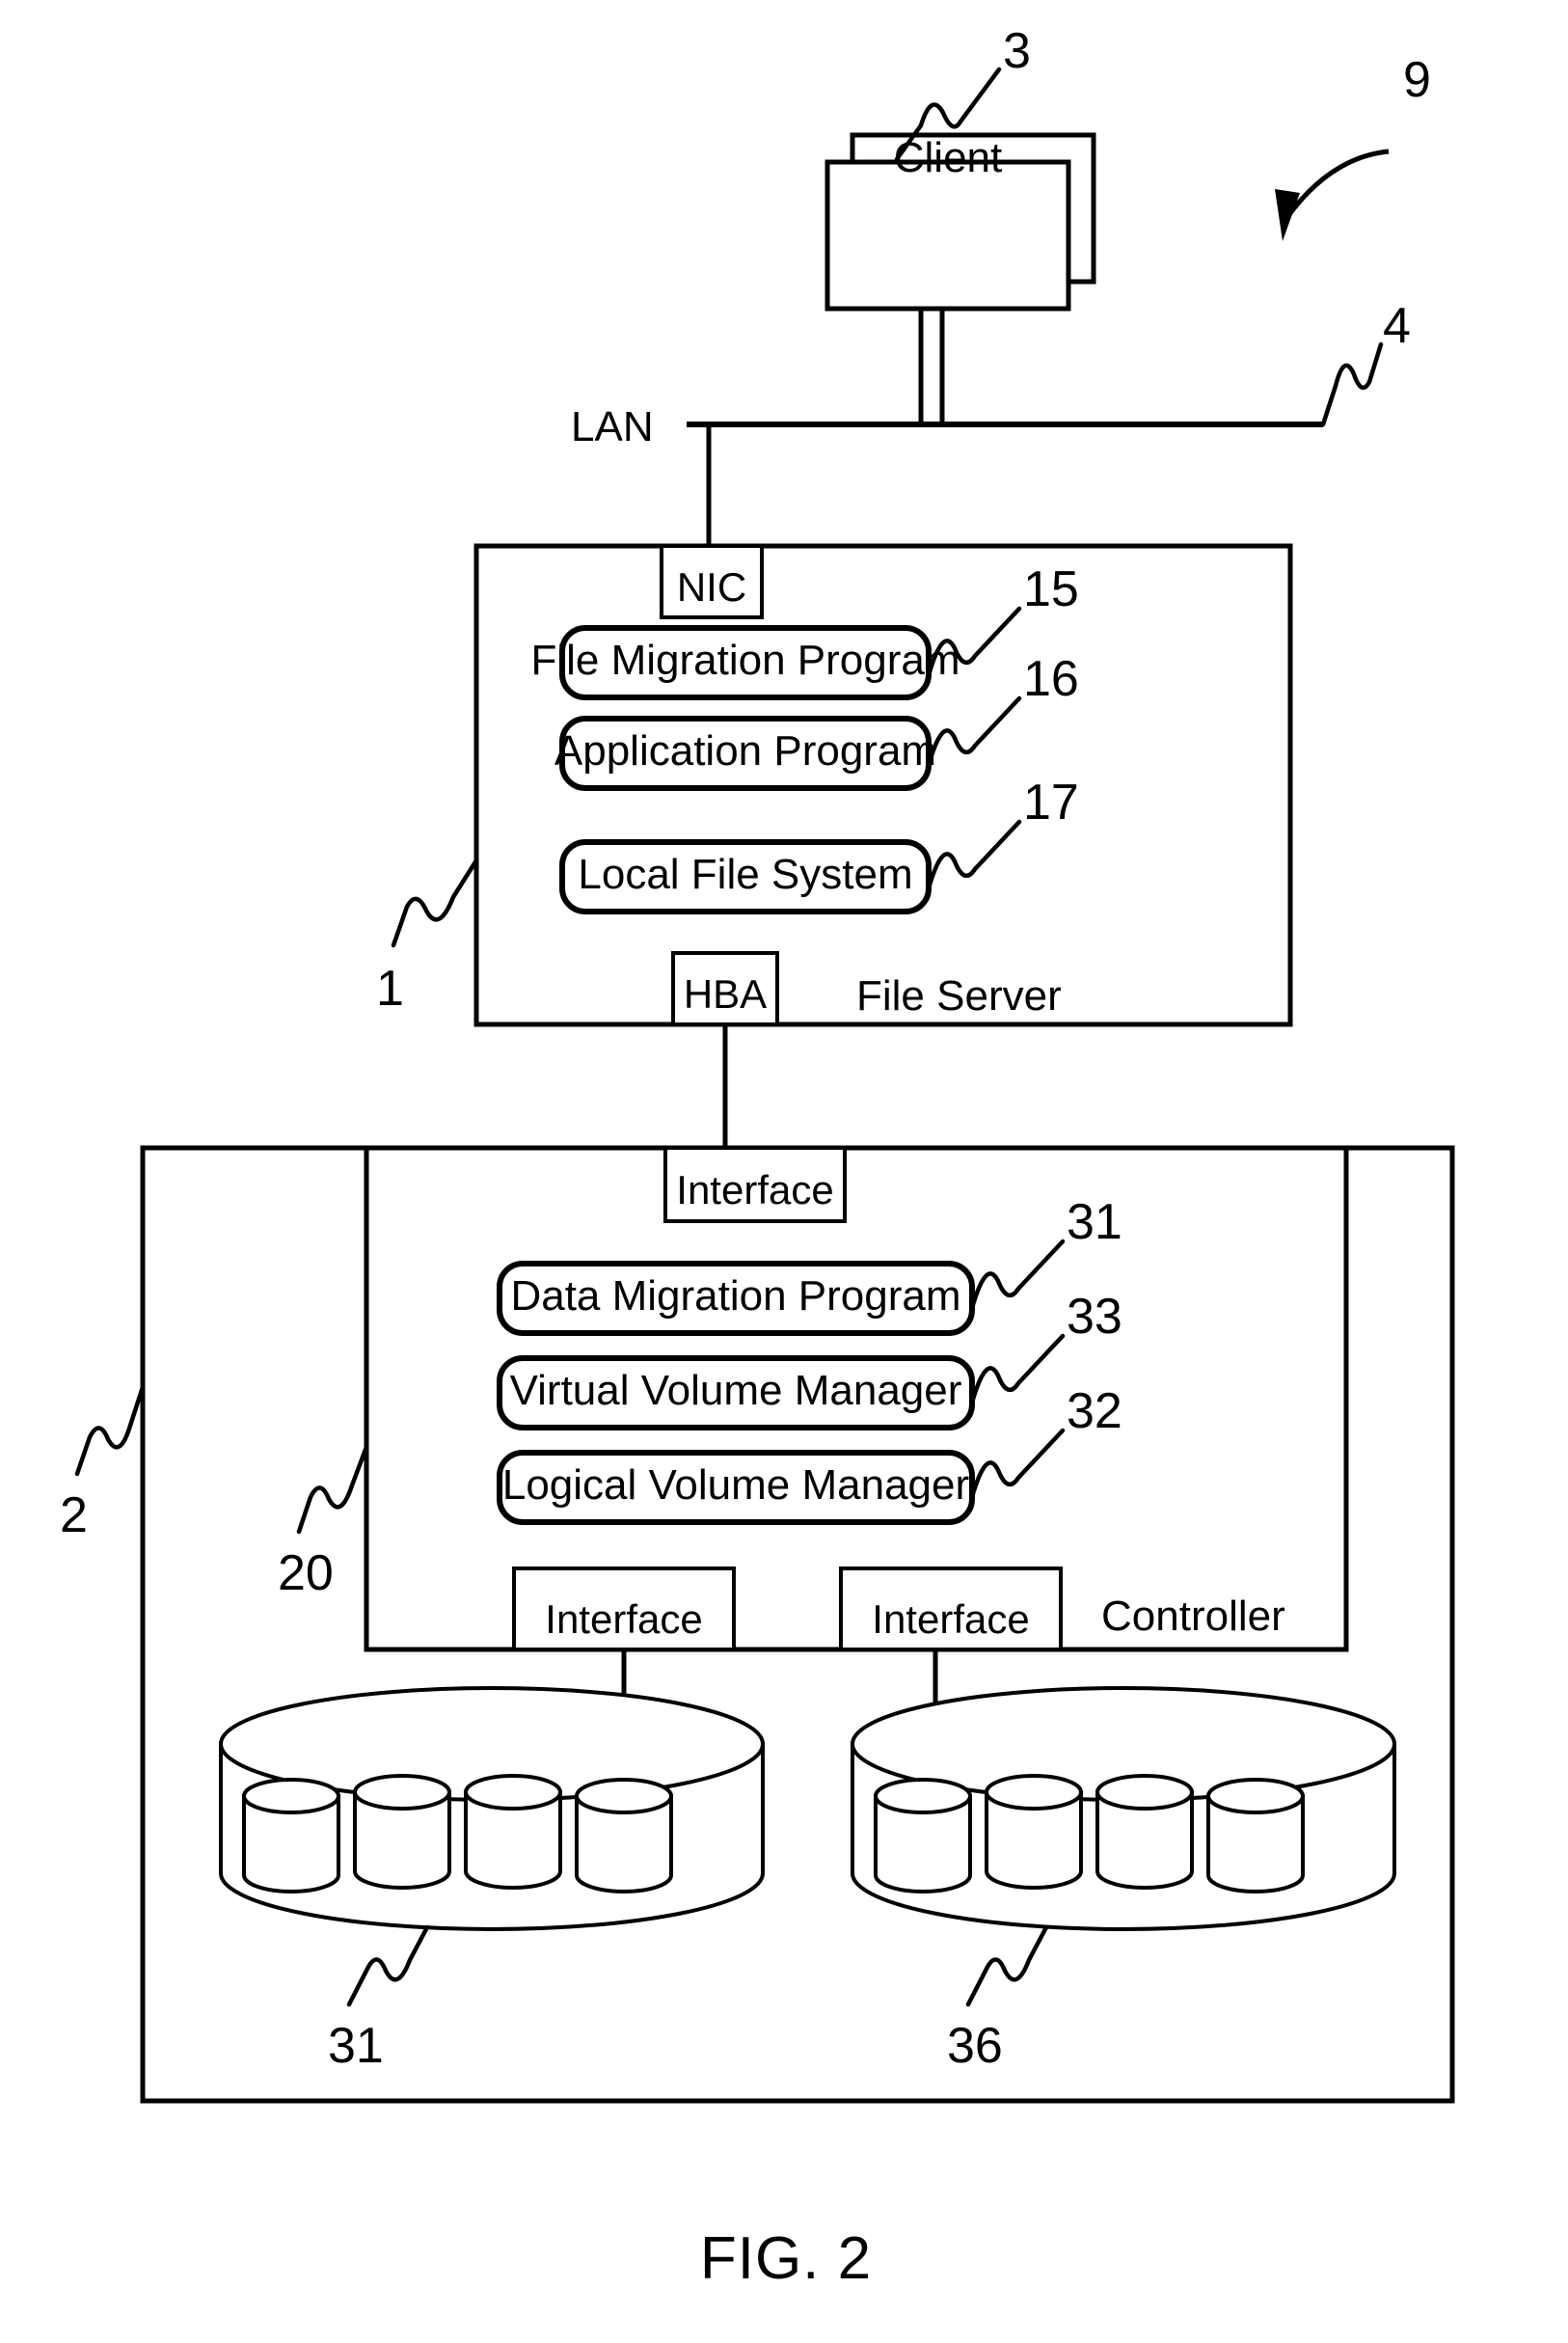 This screenshot has height=2343, width=1568. Describe the element at coordinates (735, 1296) in the screenshot. I see `module-data-migration-program-label: Data Migration Program` at that location.